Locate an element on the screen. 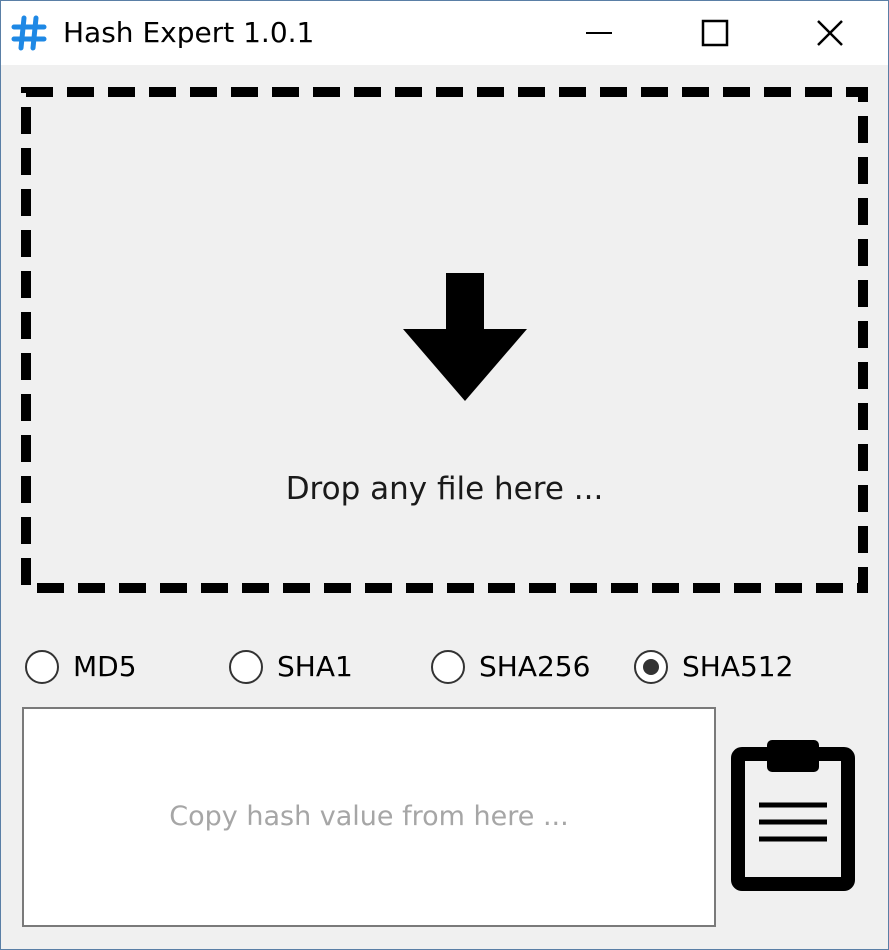  radio-label: SHA1 is located at coordinates (315, 667).